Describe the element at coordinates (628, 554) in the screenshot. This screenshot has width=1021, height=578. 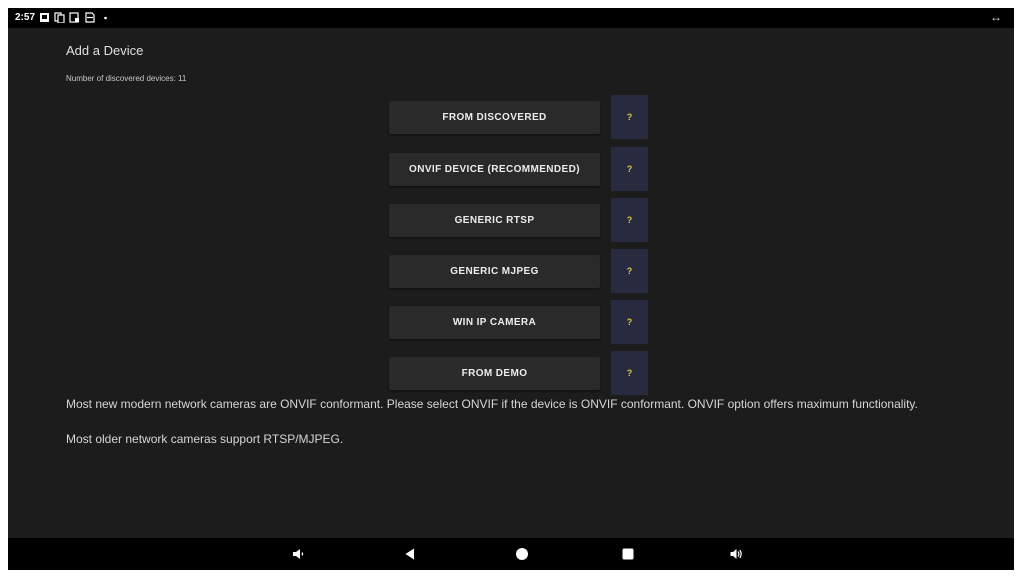
I see `recents-icon` at that location.